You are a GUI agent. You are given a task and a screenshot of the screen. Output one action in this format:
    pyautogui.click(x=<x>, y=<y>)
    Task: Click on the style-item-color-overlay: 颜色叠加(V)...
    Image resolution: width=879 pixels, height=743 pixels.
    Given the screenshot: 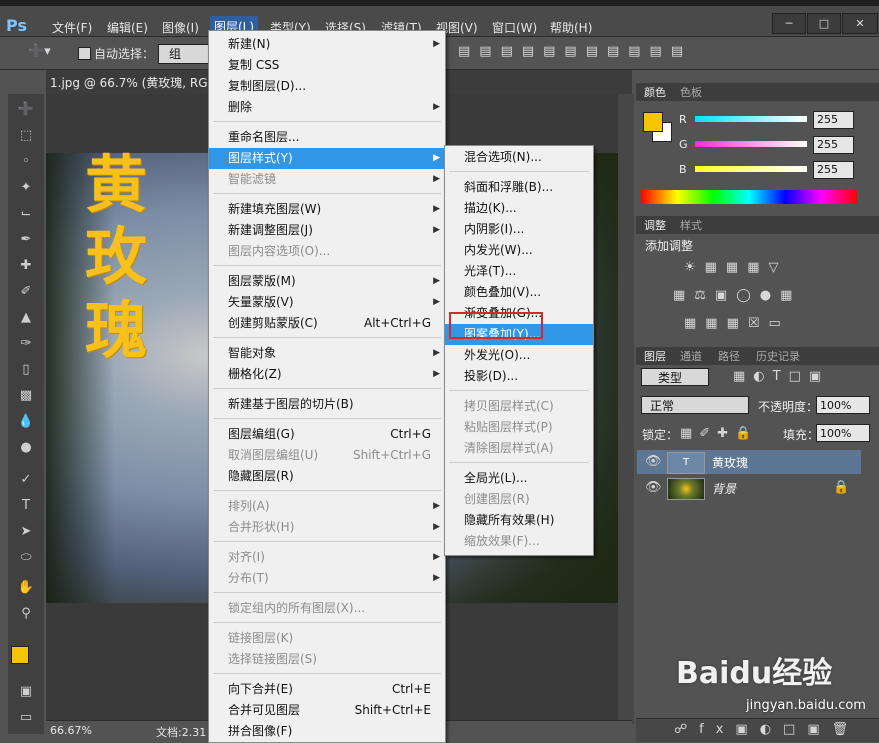 What is the action you would take?
    pyautogui.click(x=519, y=292)
    